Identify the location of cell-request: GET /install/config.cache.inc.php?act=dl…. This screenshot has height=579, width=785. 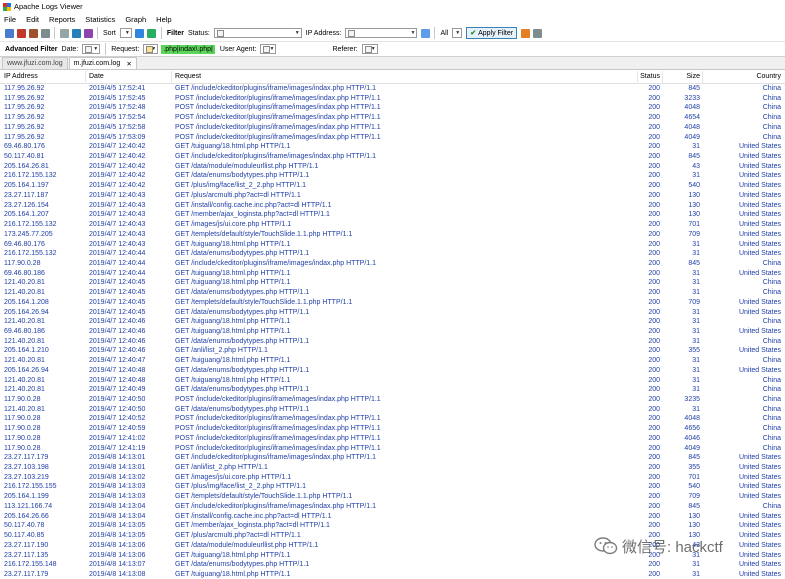
(253, 516).